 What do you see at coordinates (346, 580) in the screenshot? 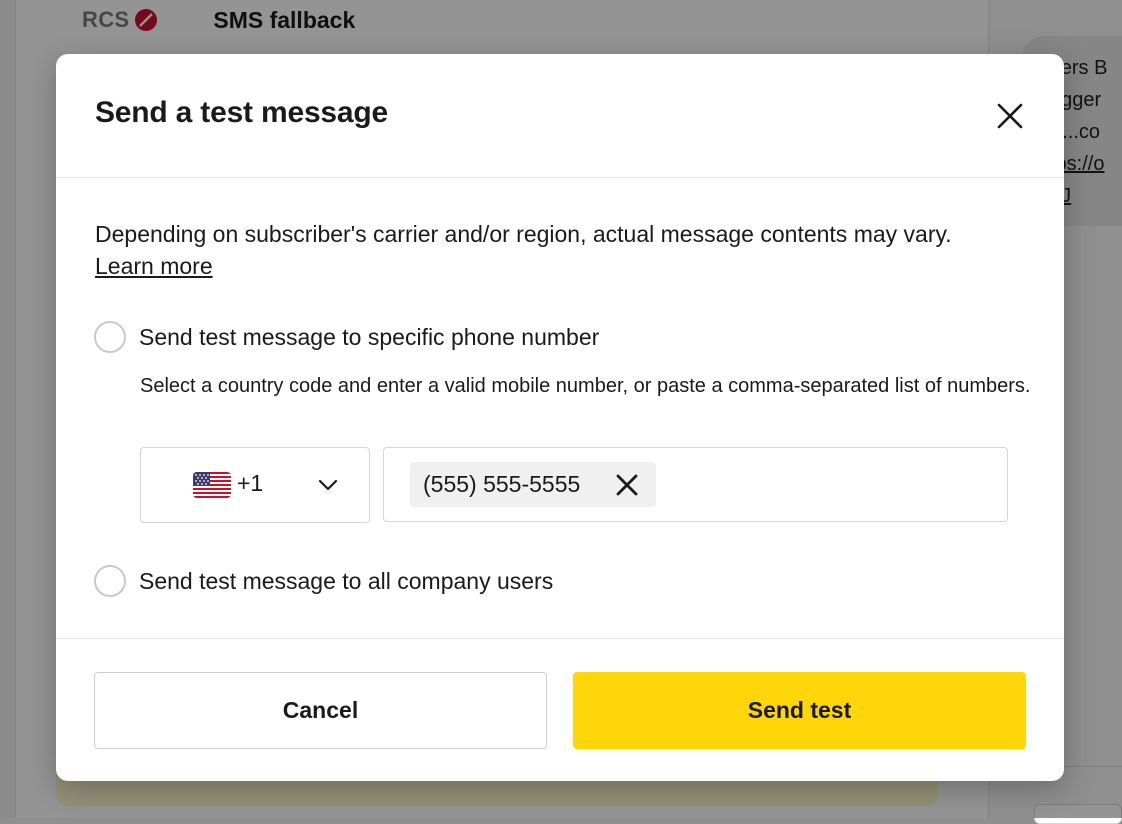
I see `option-all-company-users-label: Send test message to all company users` at bounding box center [346, 580].